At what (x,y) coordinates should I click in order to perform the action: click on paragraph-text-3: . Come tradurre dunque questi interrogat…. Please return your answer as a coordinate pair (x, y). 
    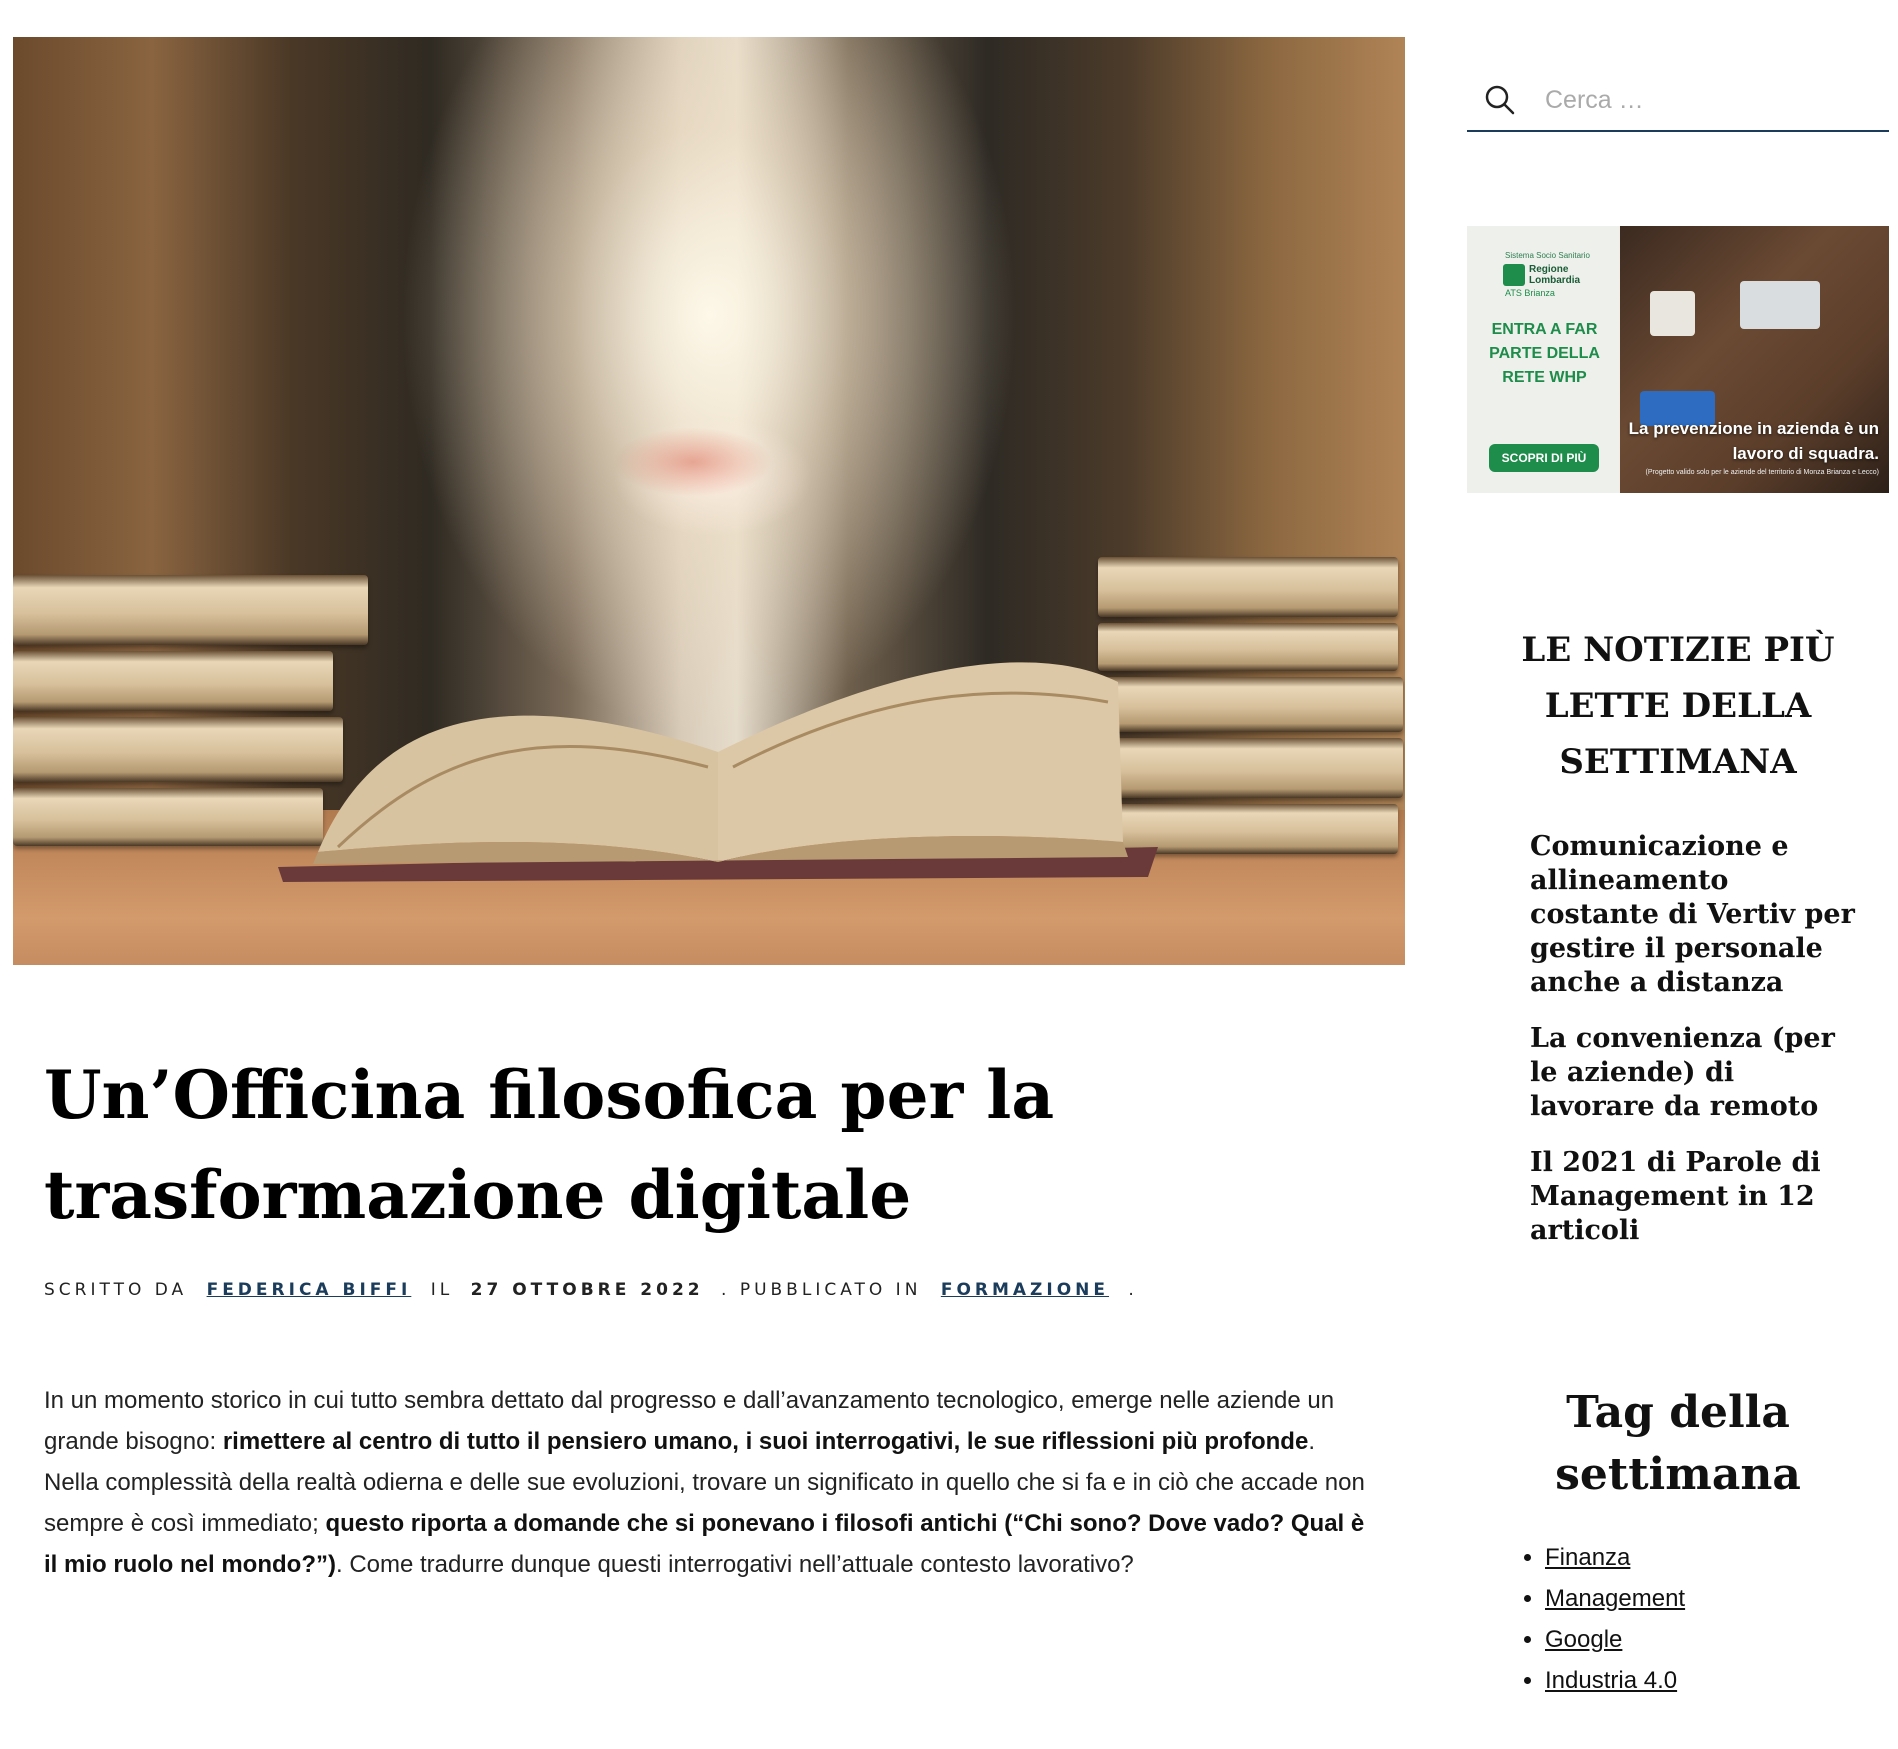
    Looking at the image, I should click on (734, 1564).